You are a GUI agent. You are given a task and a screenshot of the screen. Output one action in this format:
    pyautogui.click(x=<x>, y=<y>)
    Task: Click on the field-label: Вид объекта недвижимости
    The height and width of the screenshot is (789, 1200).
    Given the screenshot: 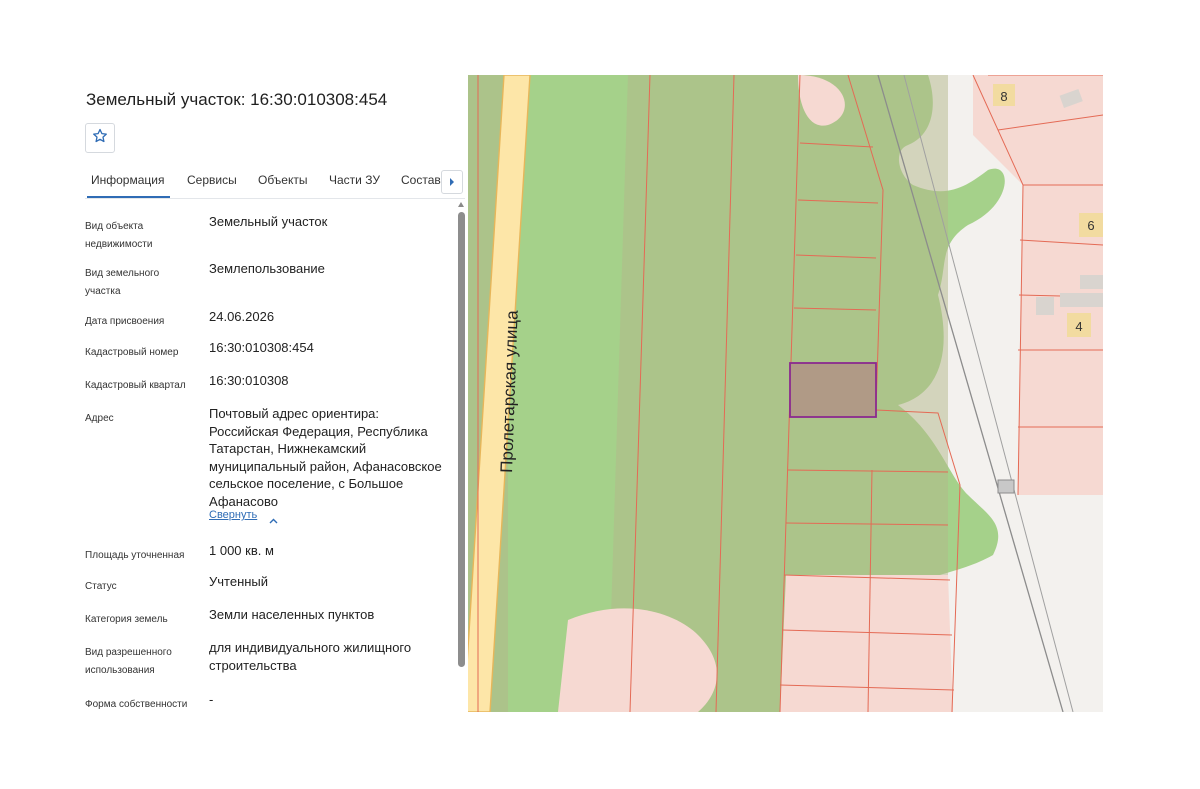 What is the action you would take?
    pyautogui.click(x=119, y=235)
    